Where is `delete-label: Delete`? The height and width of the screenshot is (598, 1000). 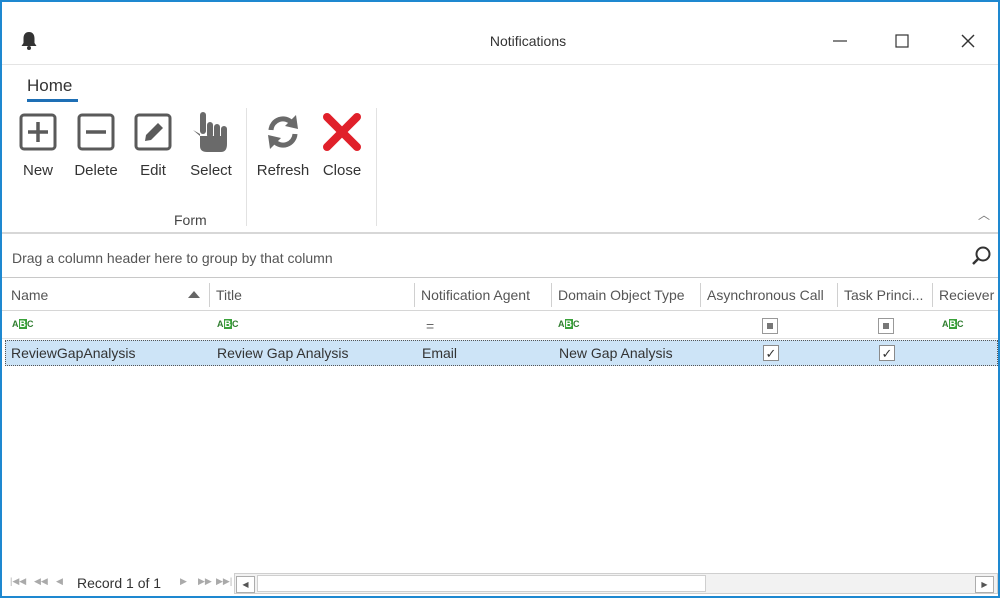 delete-label: Delete is located at coordinates (96, 170).